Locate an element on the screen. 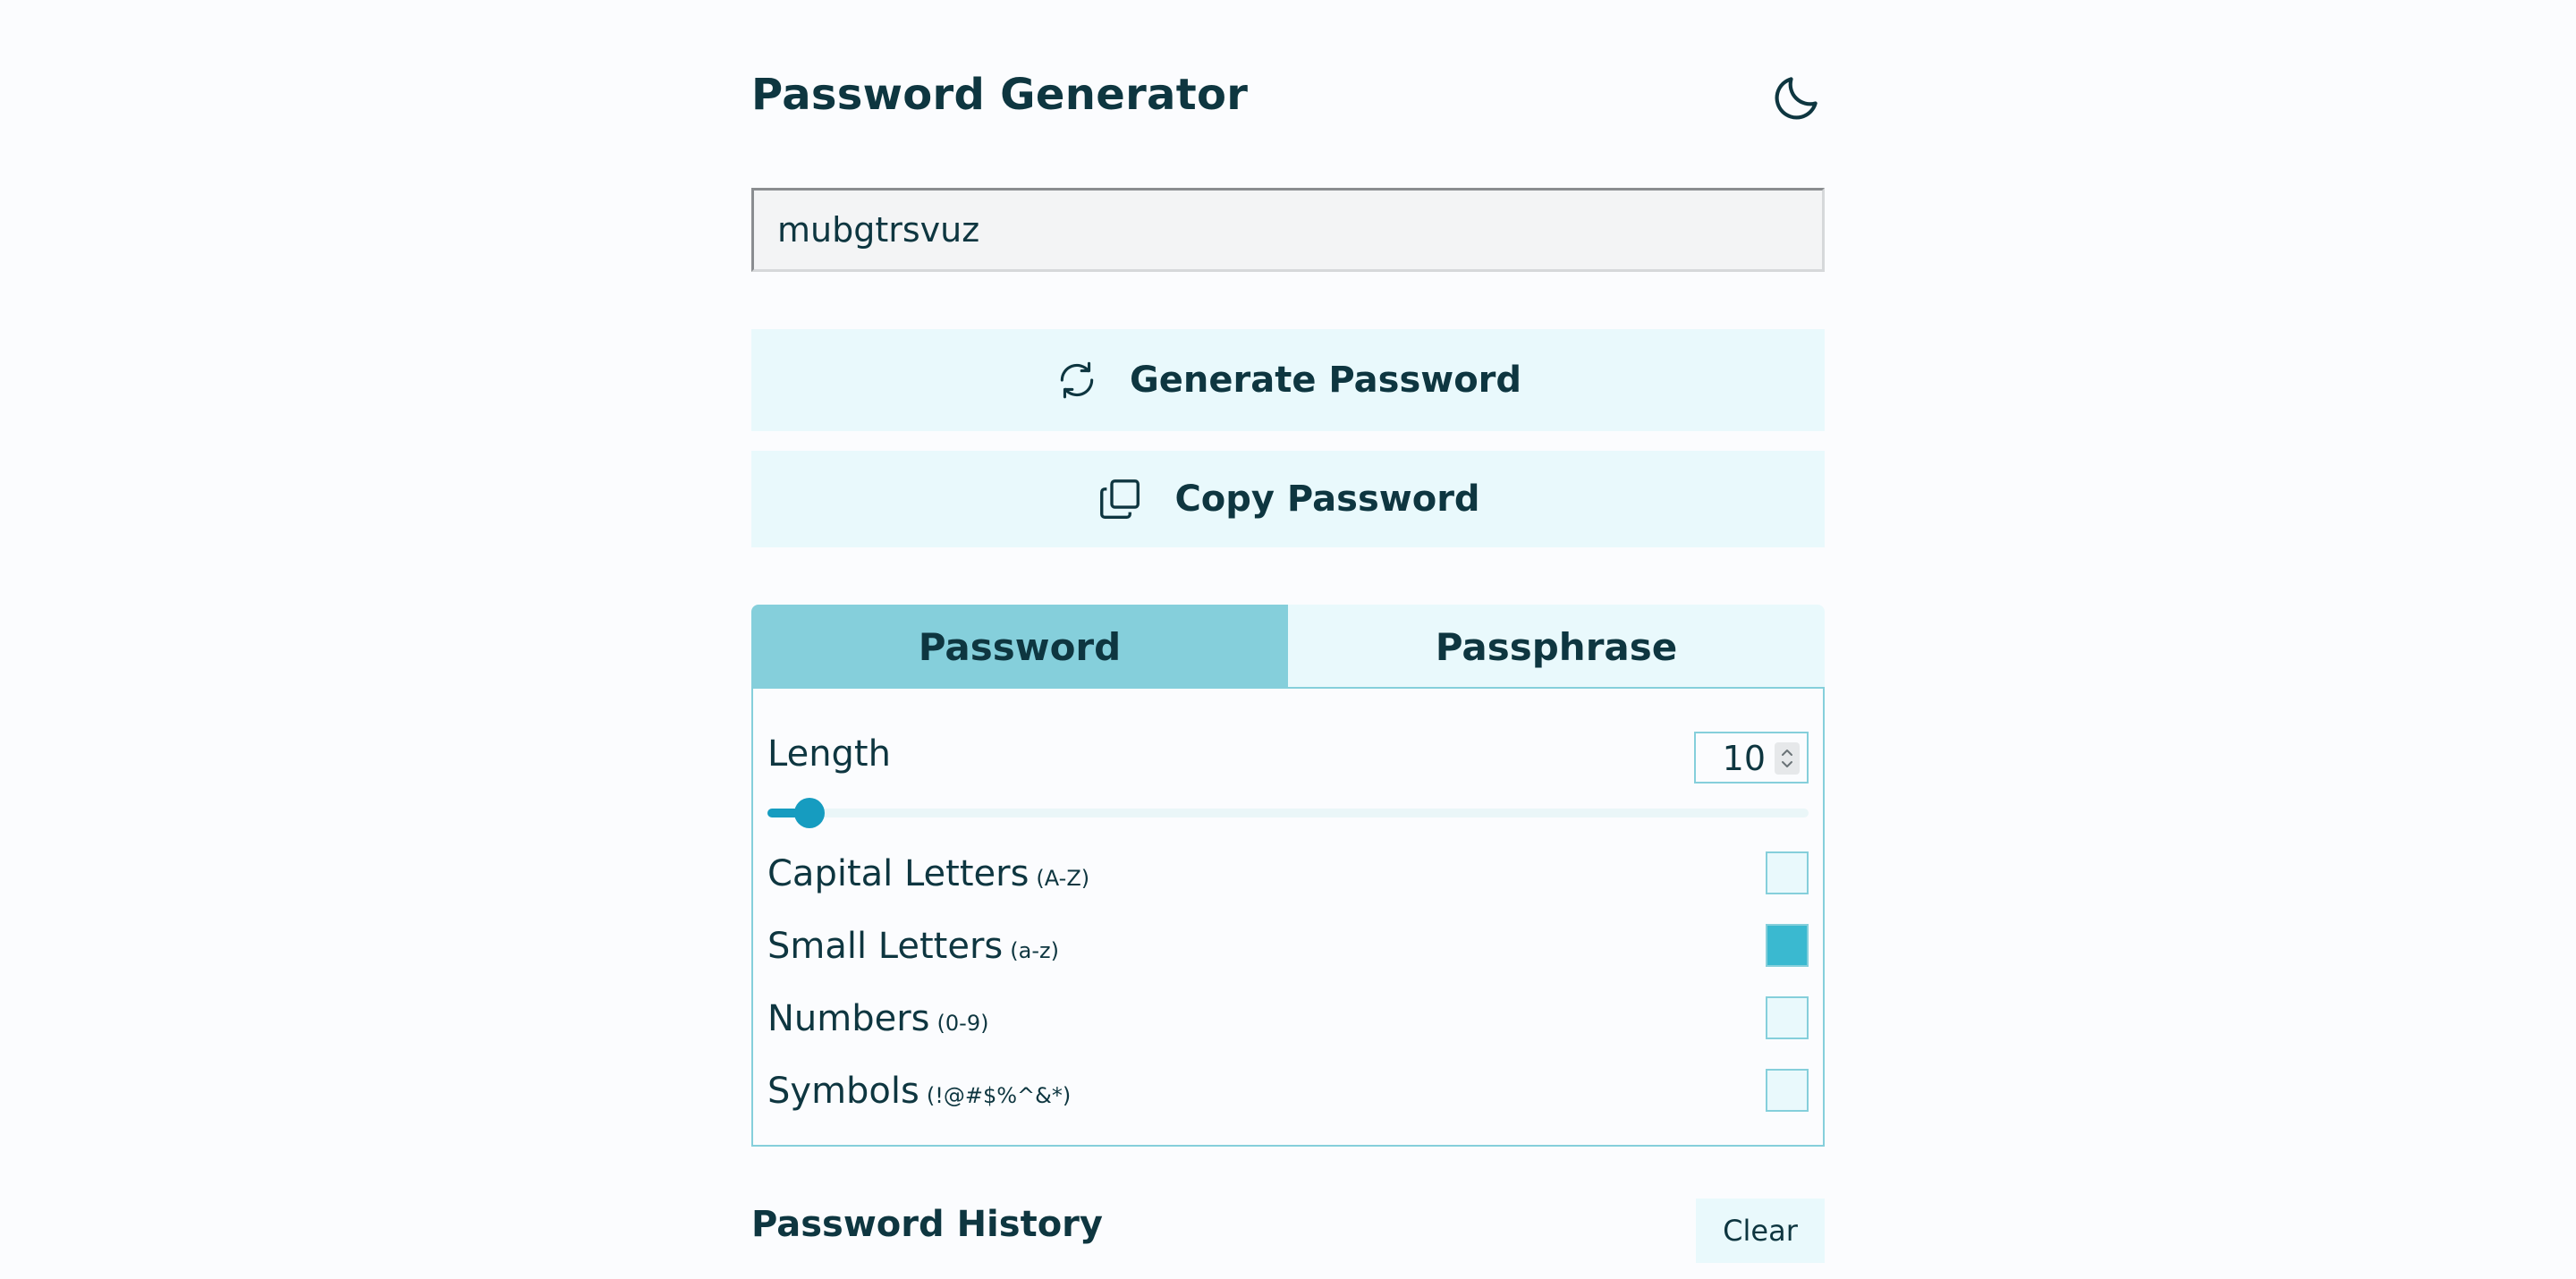 The width and height of the screenshot is (2576, 1279). option-capital-letters: Capital Letters (A-Z) is located at coordinates (1288, 878).